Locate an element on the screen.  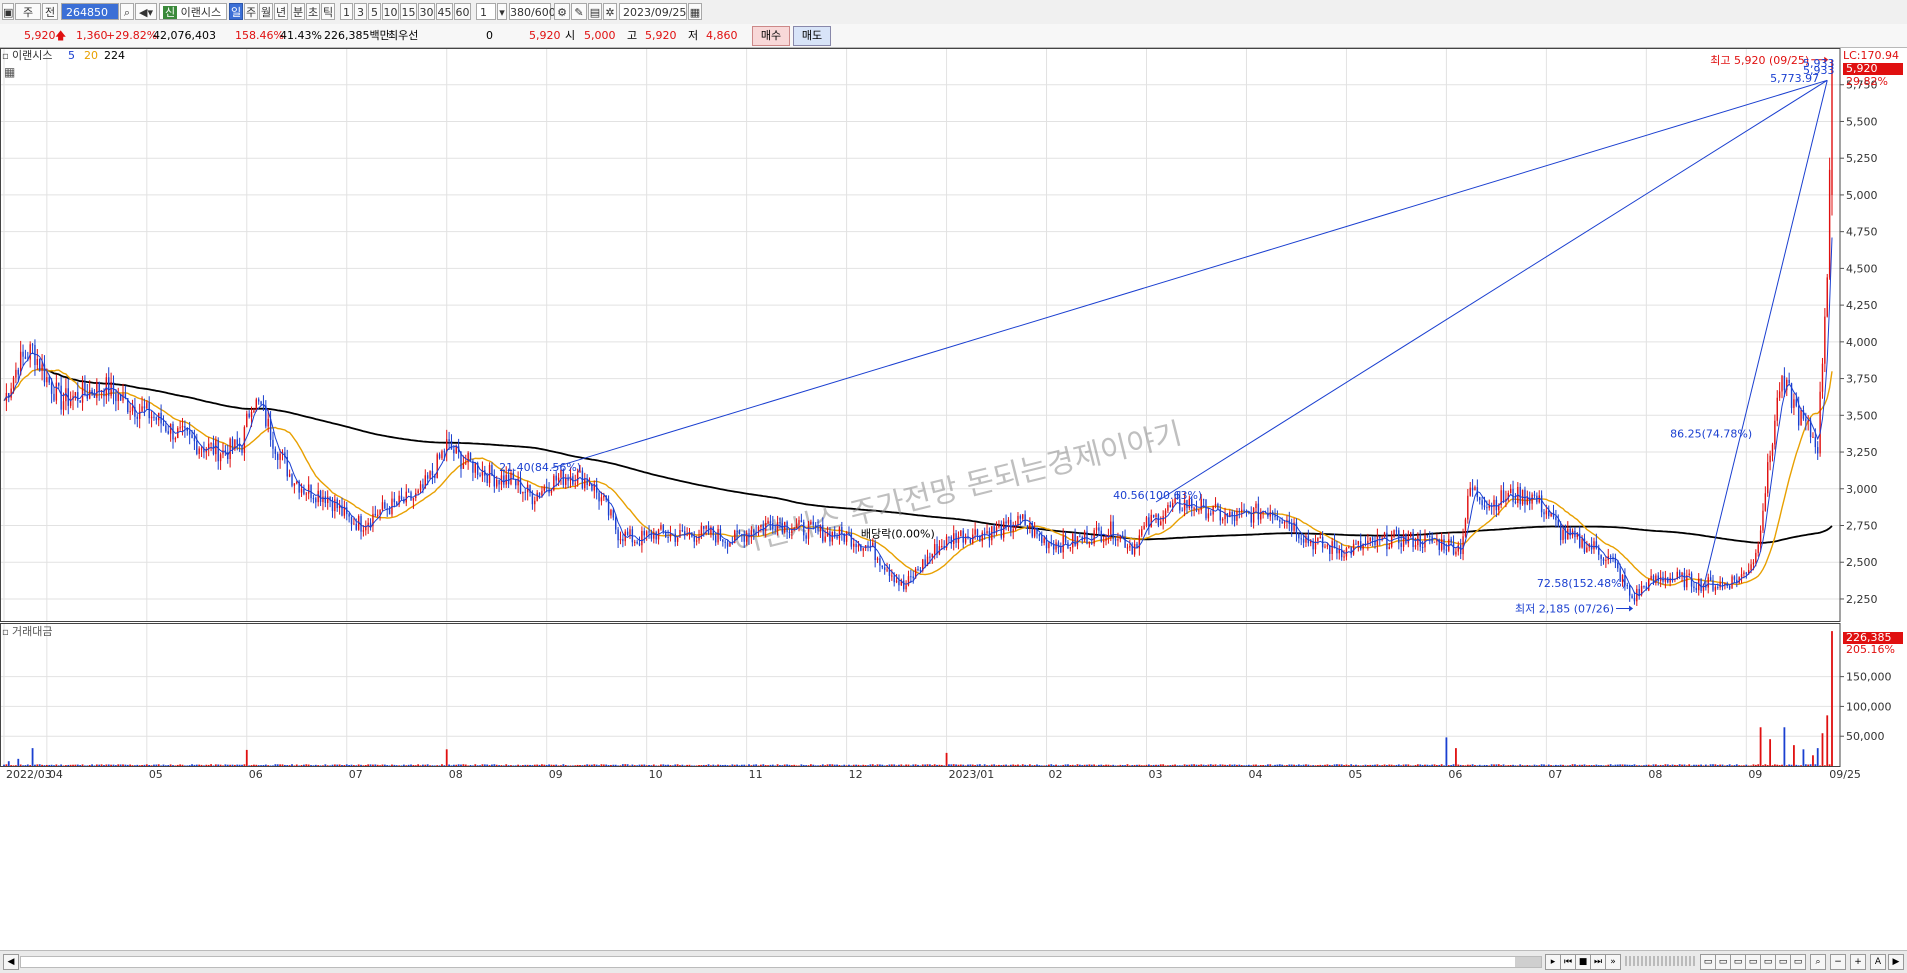
forward-icon: ⏭ is located at coordinates (1598, 962).